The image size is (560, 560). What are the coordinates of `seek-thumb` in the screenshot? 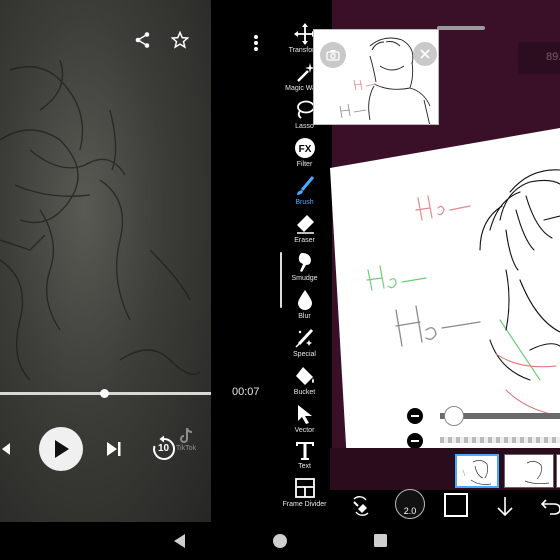 It's located at (104, 393).